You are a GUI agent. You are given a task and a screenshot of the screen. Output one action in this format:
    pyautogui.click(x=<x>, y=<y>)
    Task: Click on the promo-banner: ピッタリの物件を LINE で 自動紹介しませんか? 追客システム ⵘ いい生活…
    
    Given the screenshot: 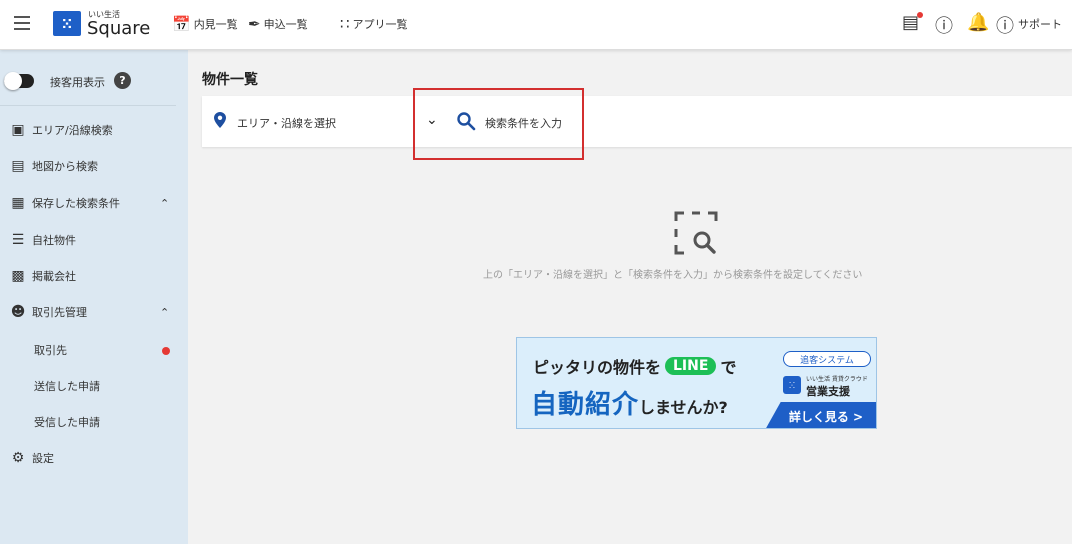 What is the action you would take?
    pyautogui.click(x=696, y=383)
    